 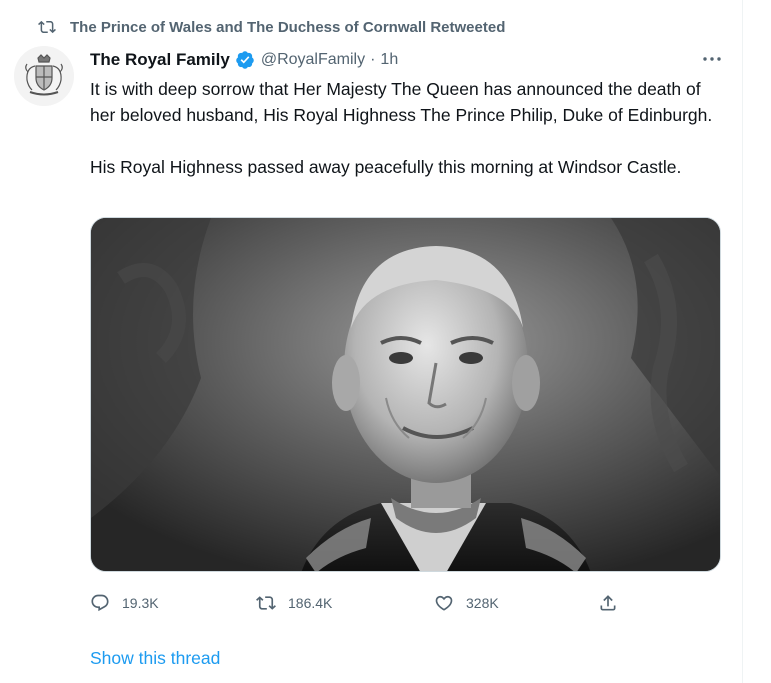 What do you see at coordinates (160, 60) in the screenshot?
I see `author-name: The Royal Family` at bounding box center [160, 60].